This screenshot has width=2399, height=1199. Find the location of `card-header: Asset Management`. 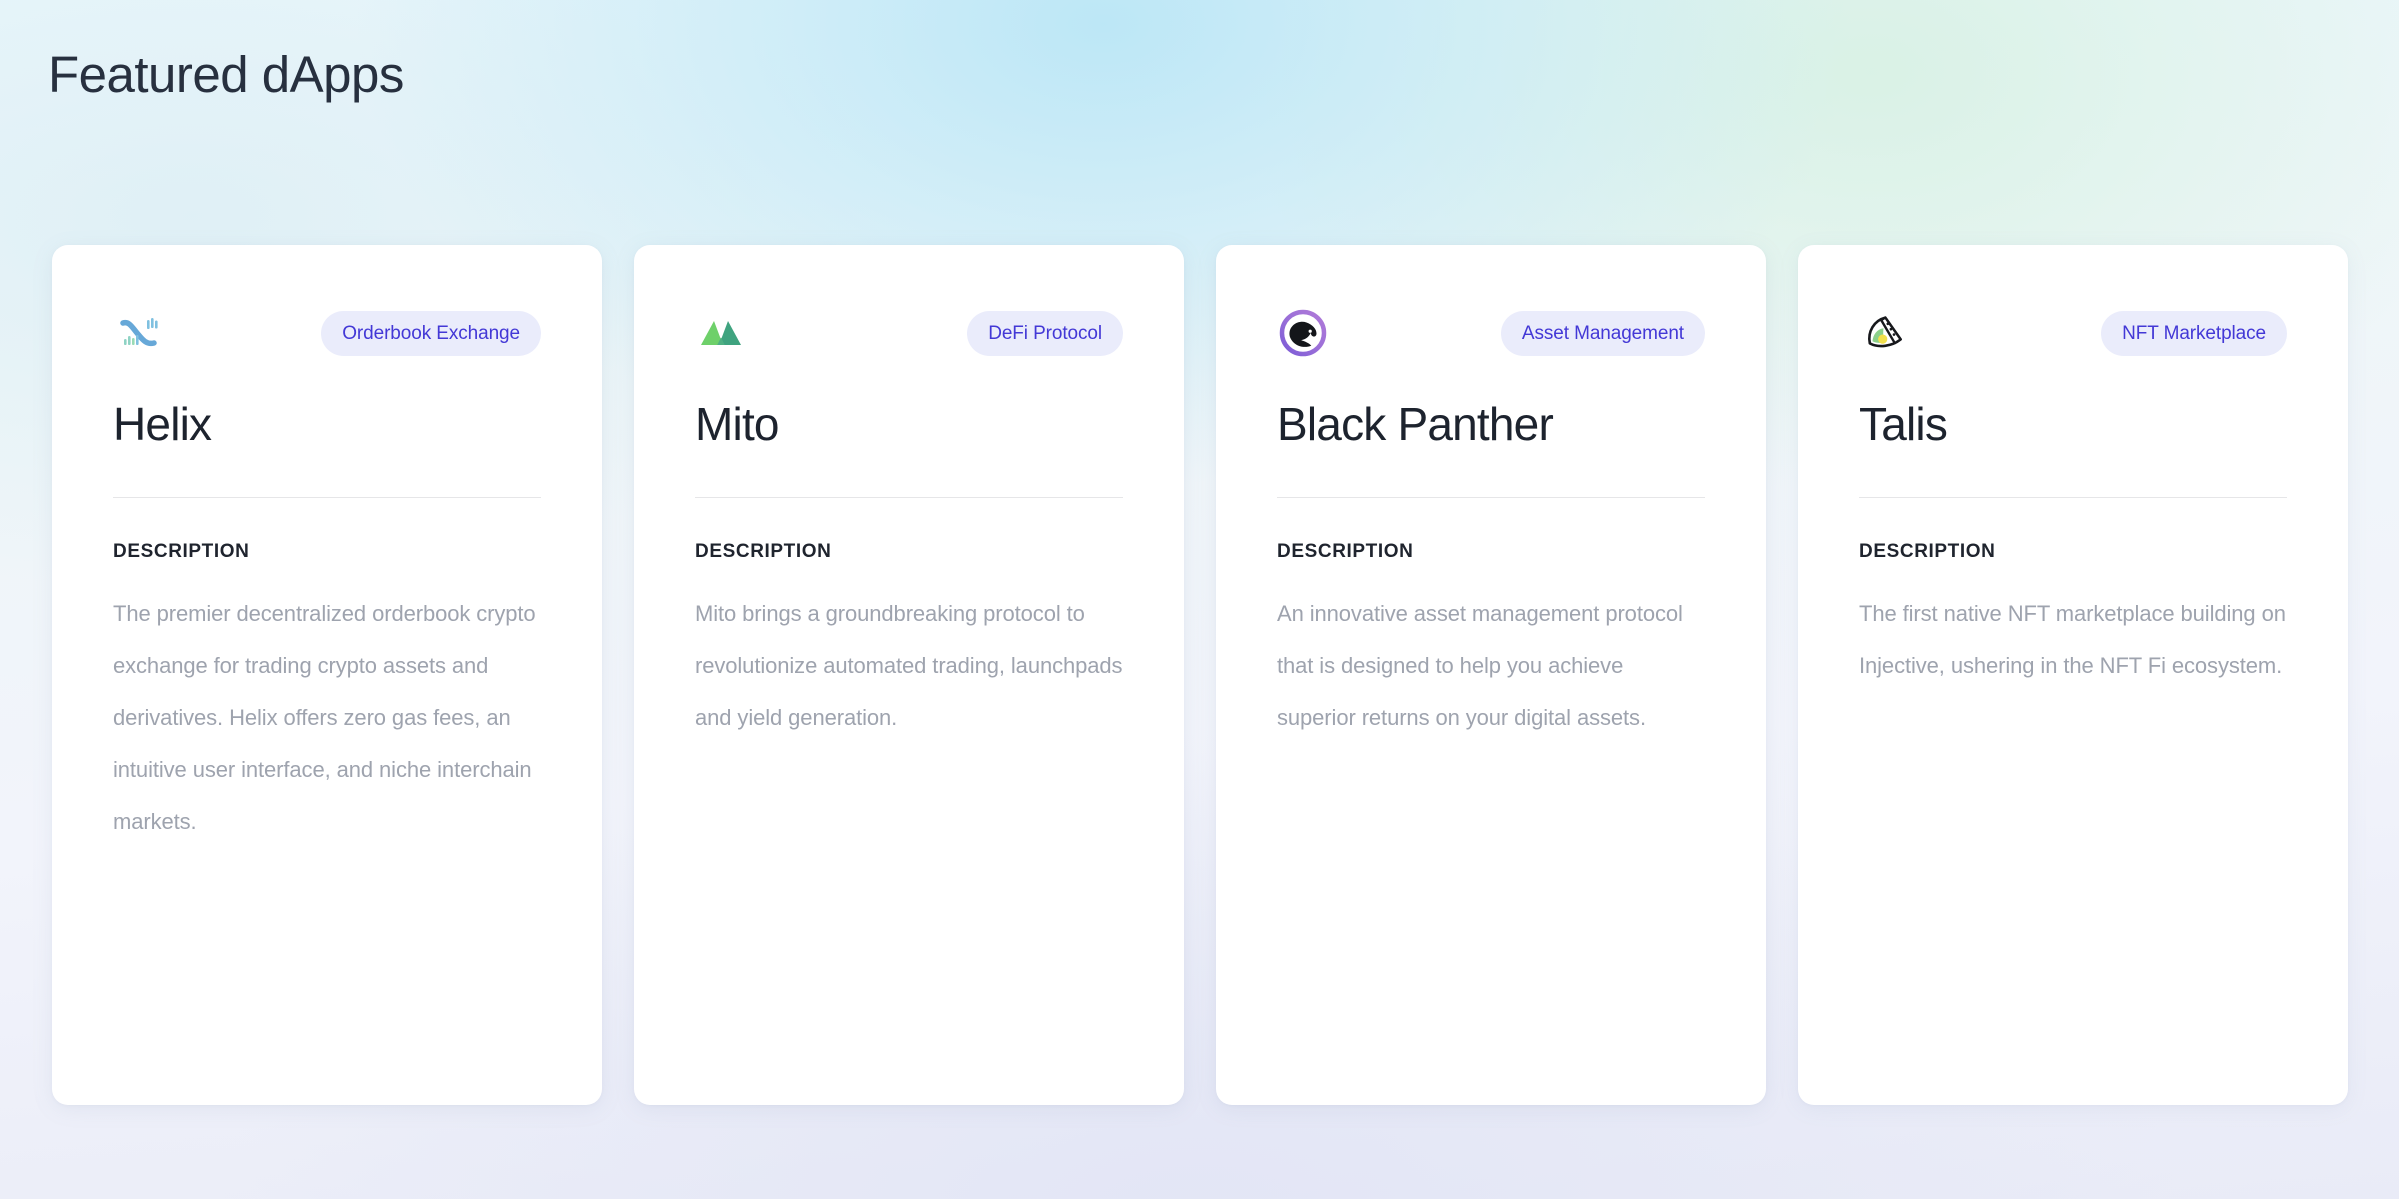

card-header: Asset Management is located at coordinates (1491, 333).